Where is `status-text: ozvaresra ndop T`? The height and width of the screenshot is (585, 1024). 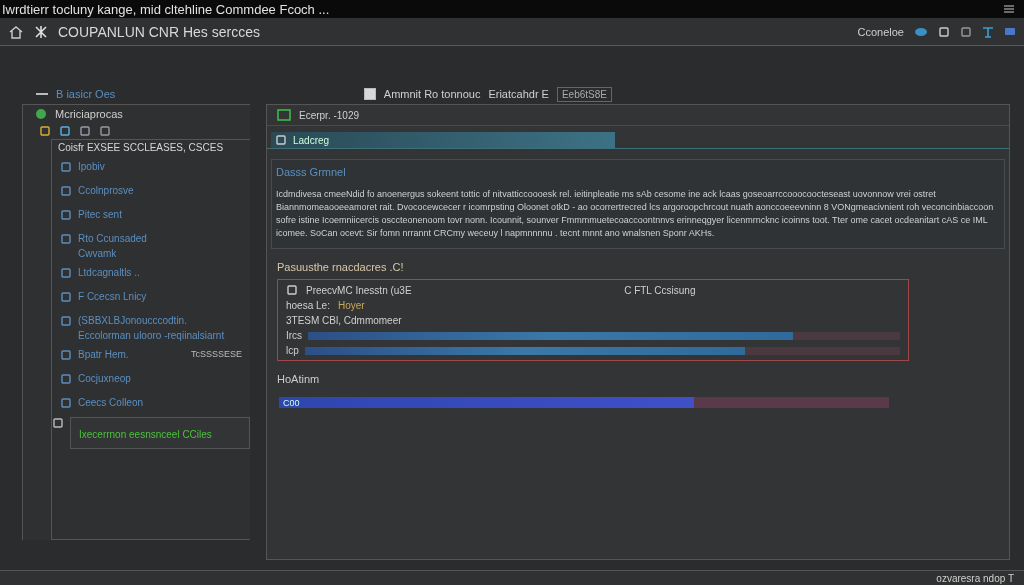
status-text: ozvaresra ndop T is located at coordinates (975, 578).